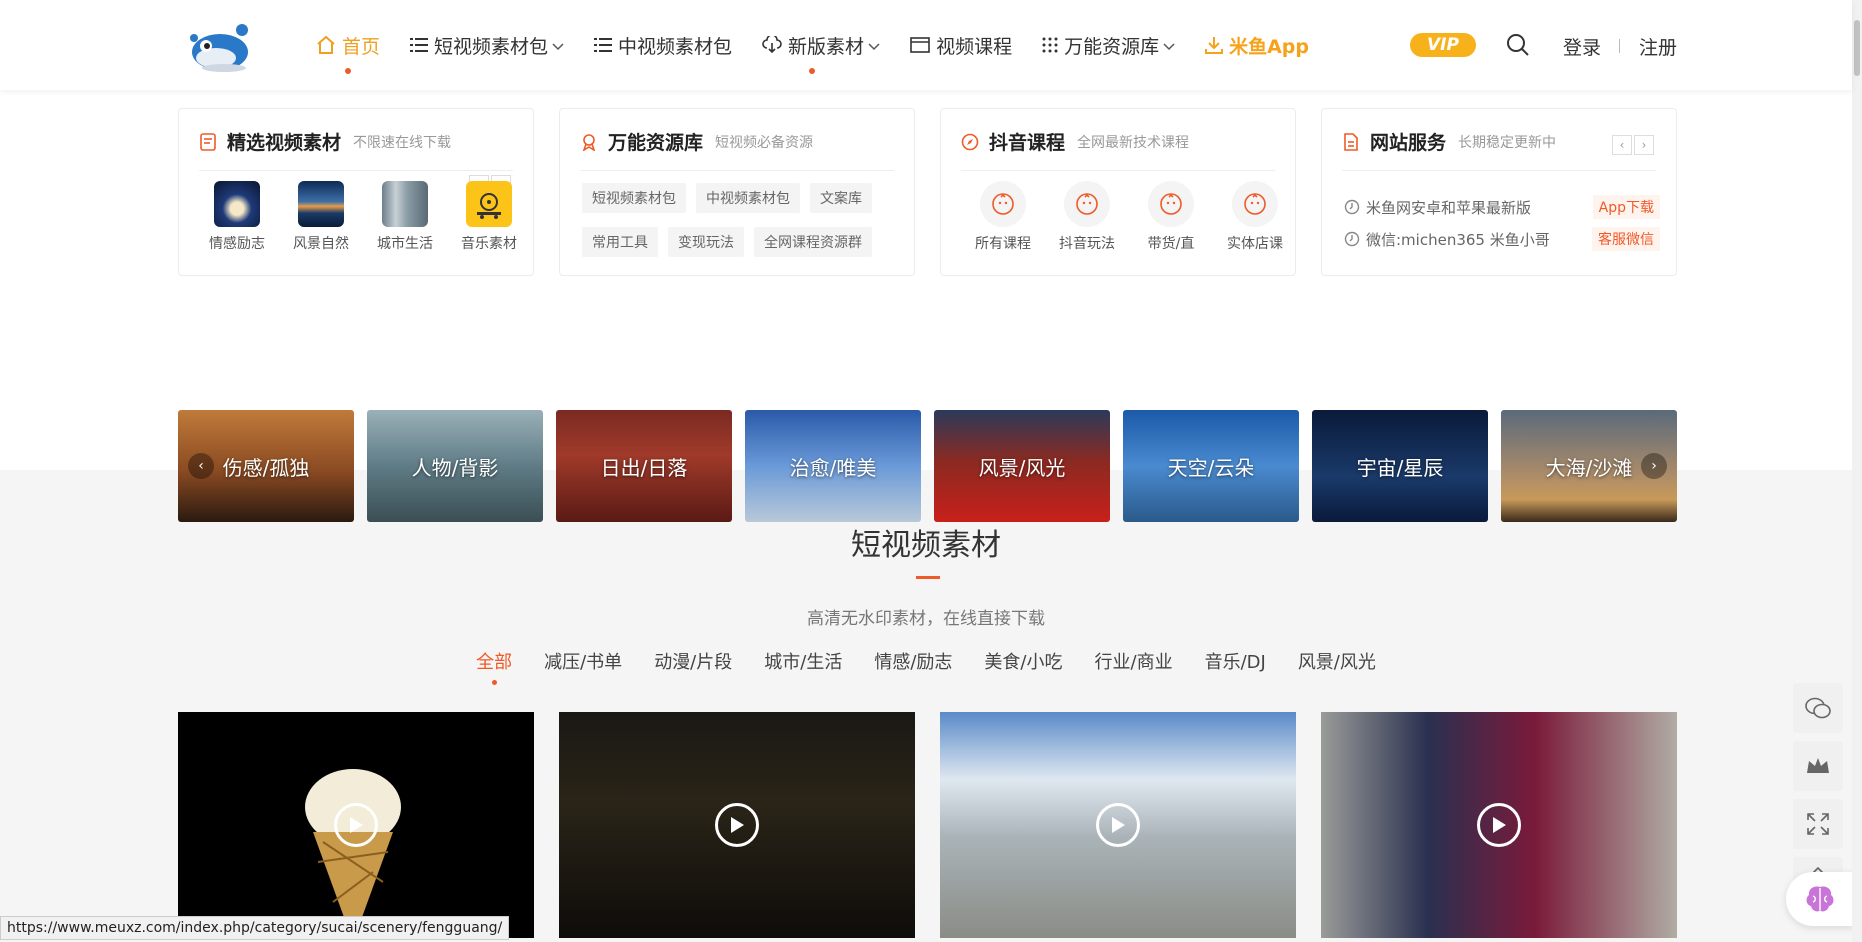 The image size is (1862, 942). Describe the element at coordinates (1022, 466) in the screenshot. I see `banner-item: 风景/风光` at that location.